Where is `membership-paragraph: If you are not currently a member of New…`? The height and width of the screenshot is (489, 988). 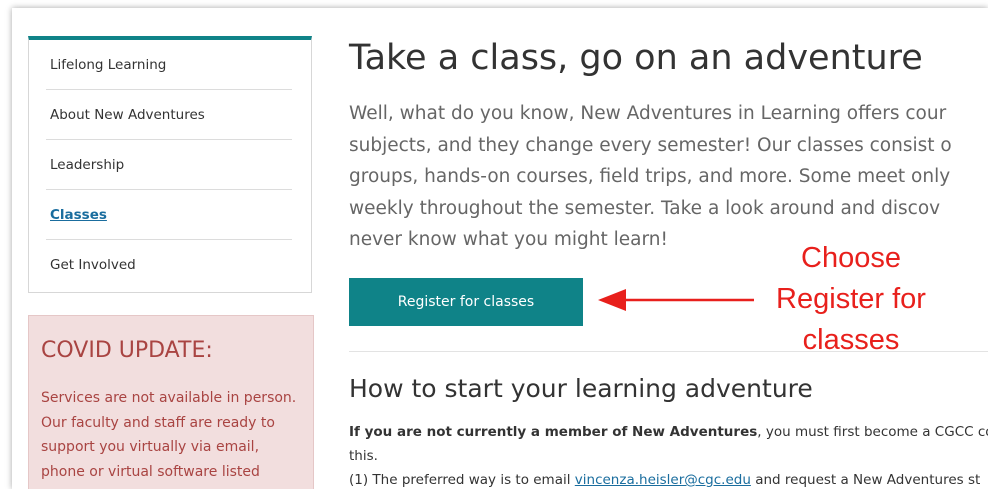 membership-paragraph: If you are not currently a member of New… is located at coordinates (668, 456).